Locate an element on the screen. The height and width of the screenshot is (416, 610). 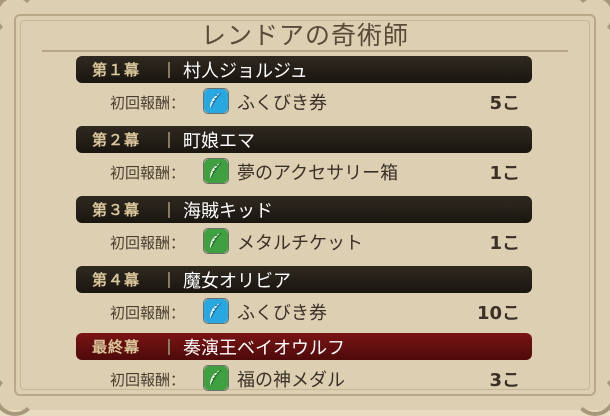
chapter-bar: 第１幕 村人ジョルジュ is located at coordinates (304, 69).